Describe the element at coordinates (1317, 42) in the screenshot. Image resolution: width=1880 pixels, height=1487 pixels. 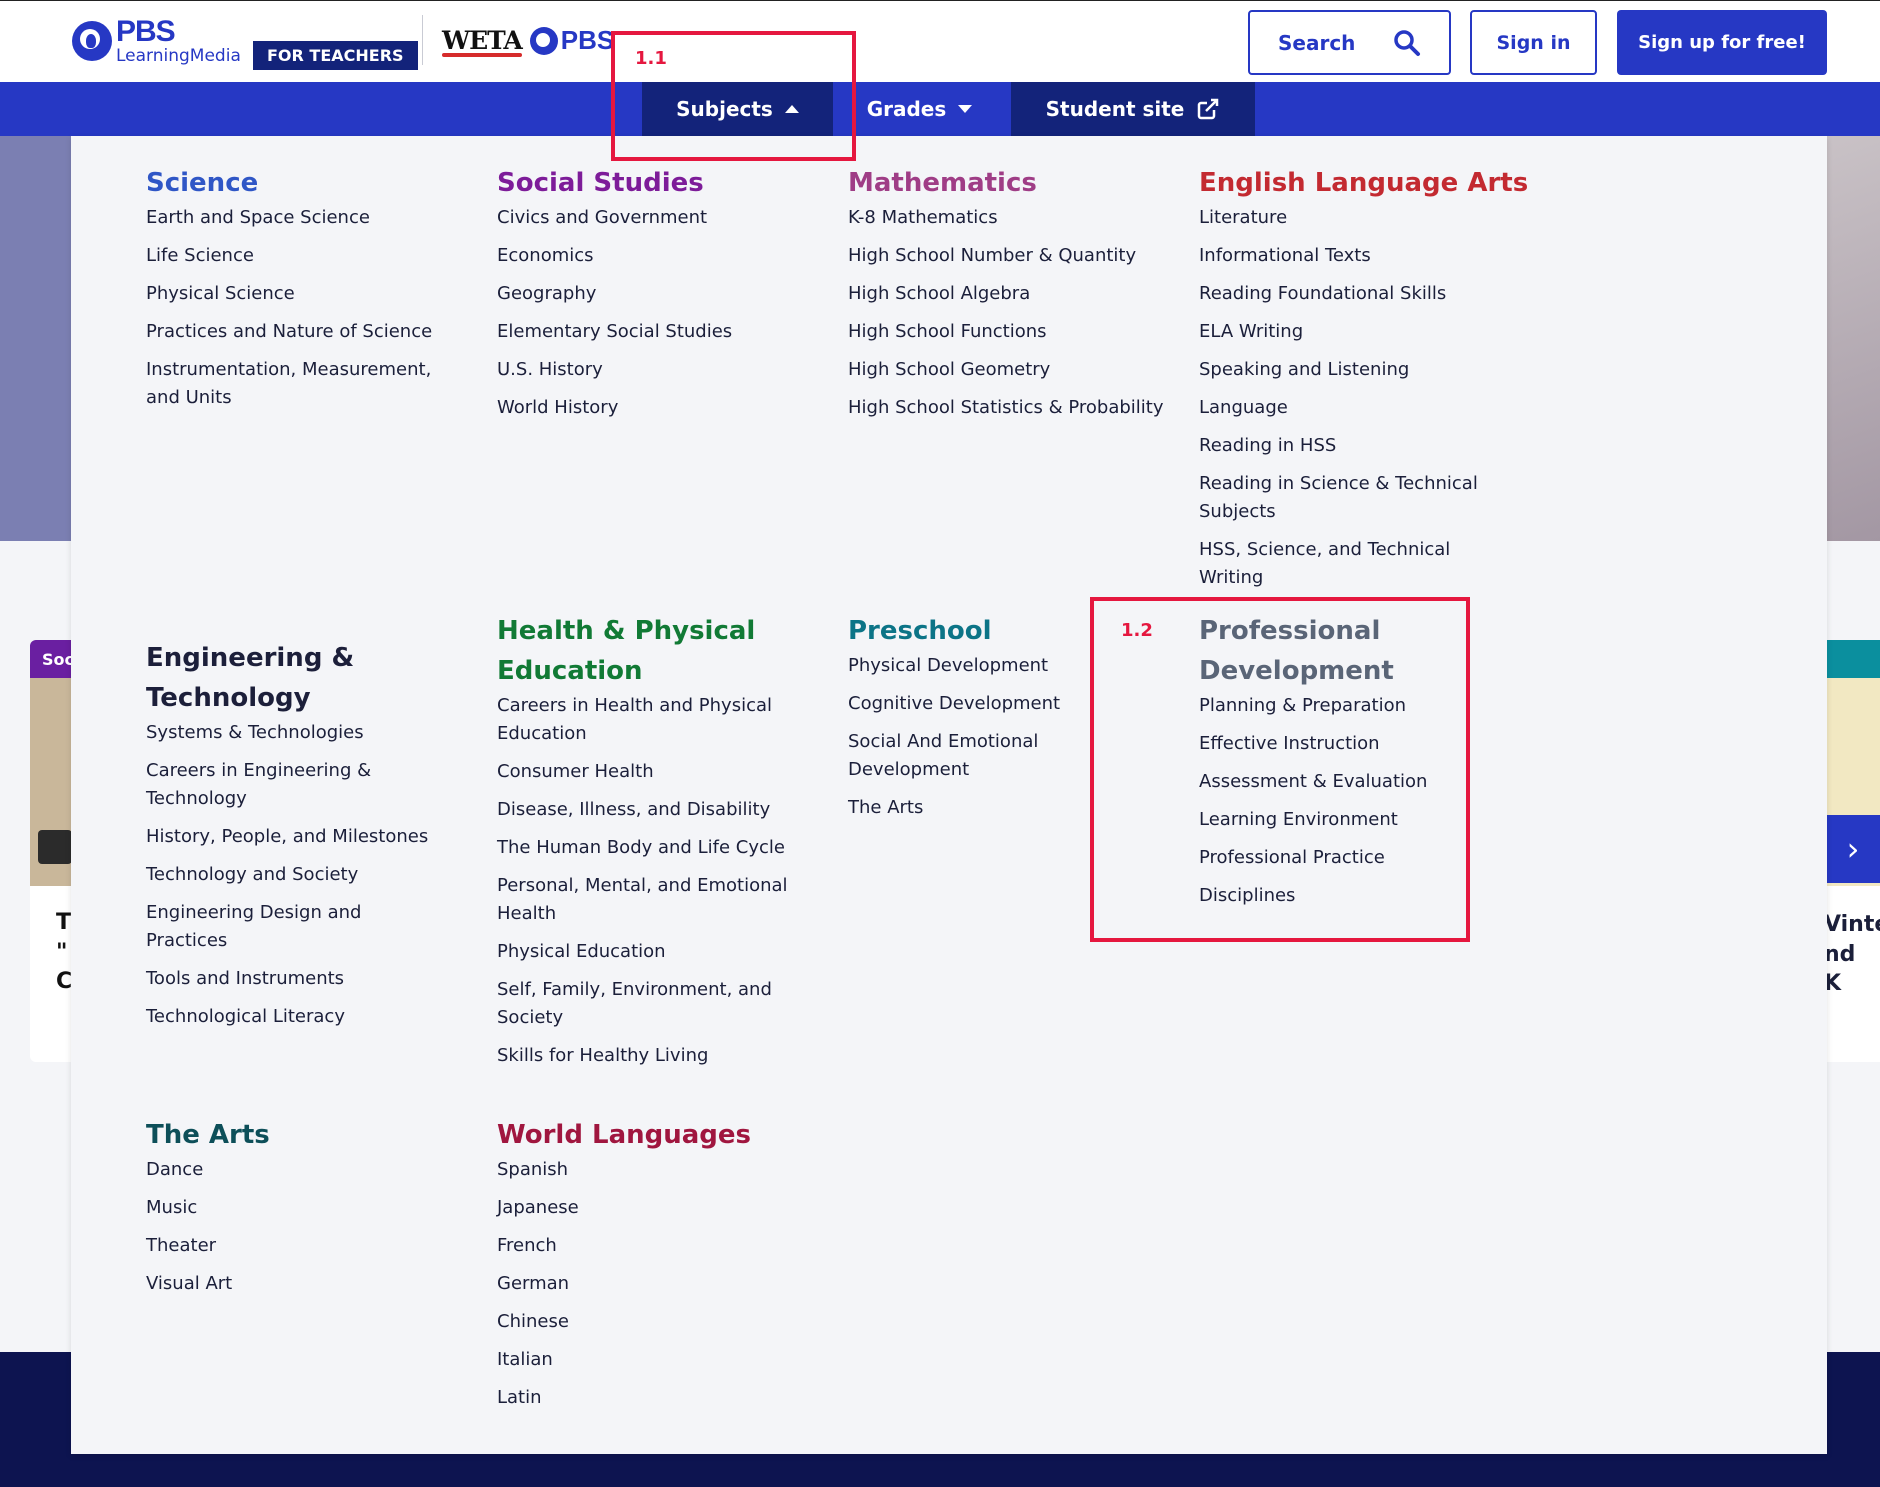
I see `search-label: Search` at that location.